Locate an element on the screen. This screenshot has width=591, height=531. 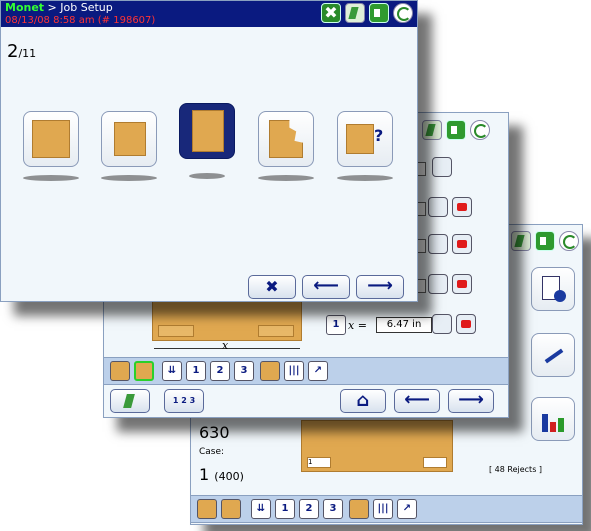
case-label: Case: is located at coordinates (212, 452).